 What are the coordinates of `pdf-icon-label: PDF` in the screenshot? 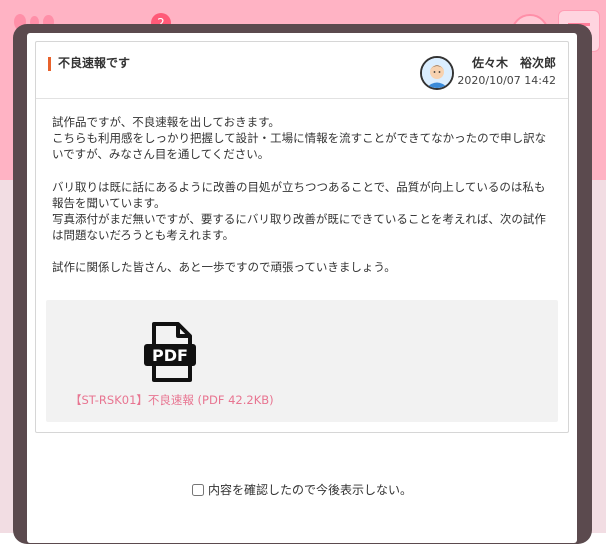 It's located at (170, 355).